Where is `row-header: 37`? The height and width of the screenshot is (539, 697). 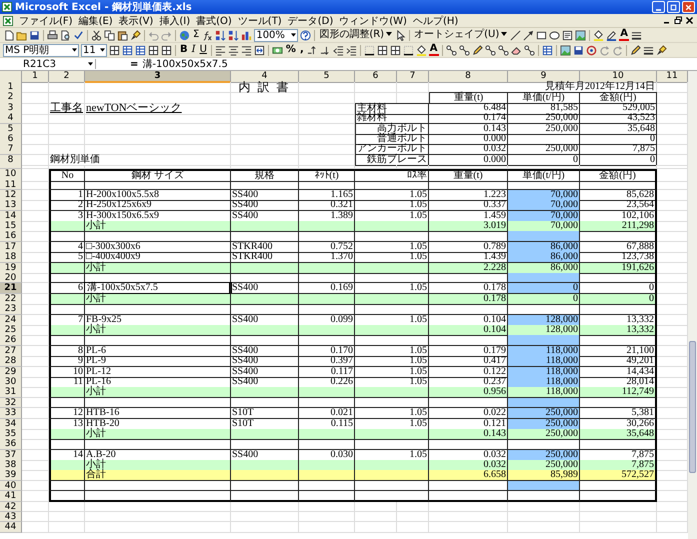
row-header: 37 is located at coordinates (11, 455).